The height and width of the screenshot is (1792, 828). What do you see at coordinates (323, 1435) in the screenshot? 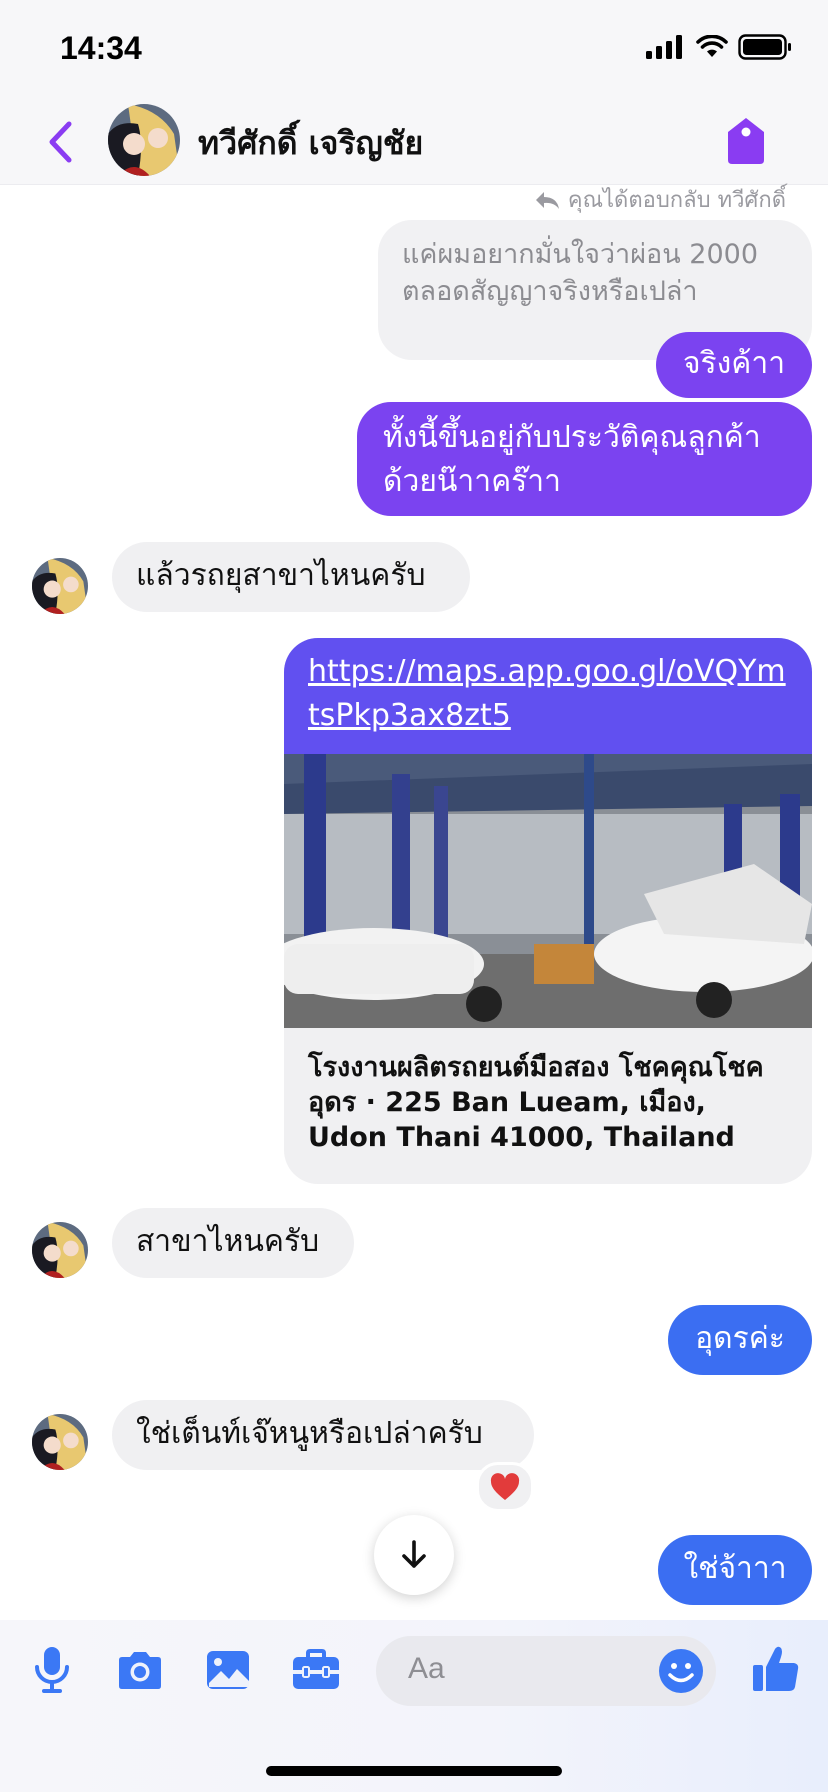
I see `message-bubble-incoming: ใช่เต็นท์เจ๊หนูหรือเปล่าครับ` at bounding box center [323, 1435].